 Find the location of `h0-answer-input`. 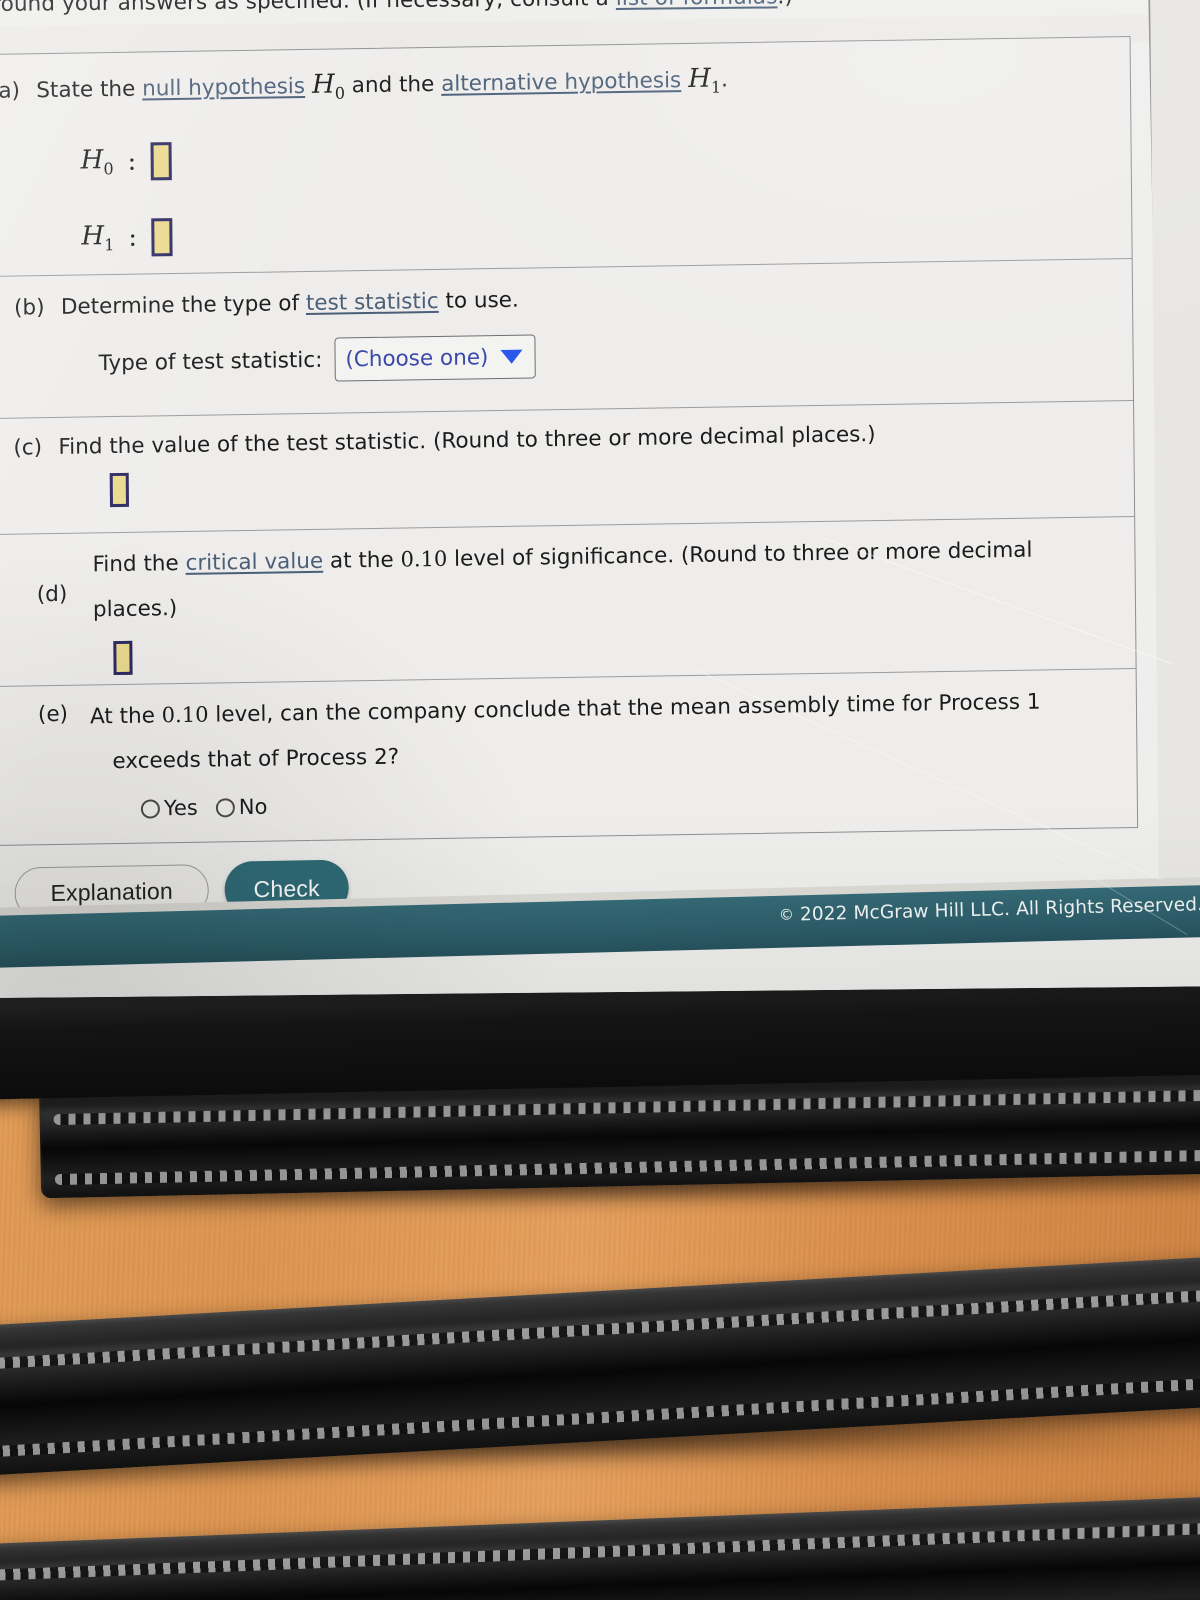

h0-answer-input is located at coordinates (161, 161).